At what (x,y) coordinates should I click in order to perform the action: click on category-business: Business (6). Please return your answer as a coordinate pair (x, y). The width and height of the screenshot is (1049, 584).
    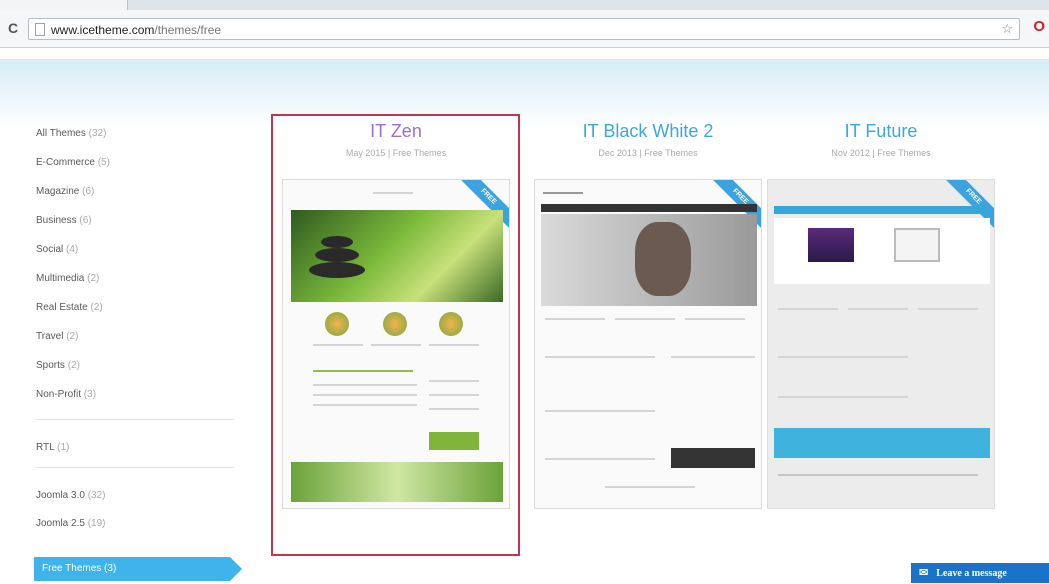
    Looking at the image, I should click on (136, 228).